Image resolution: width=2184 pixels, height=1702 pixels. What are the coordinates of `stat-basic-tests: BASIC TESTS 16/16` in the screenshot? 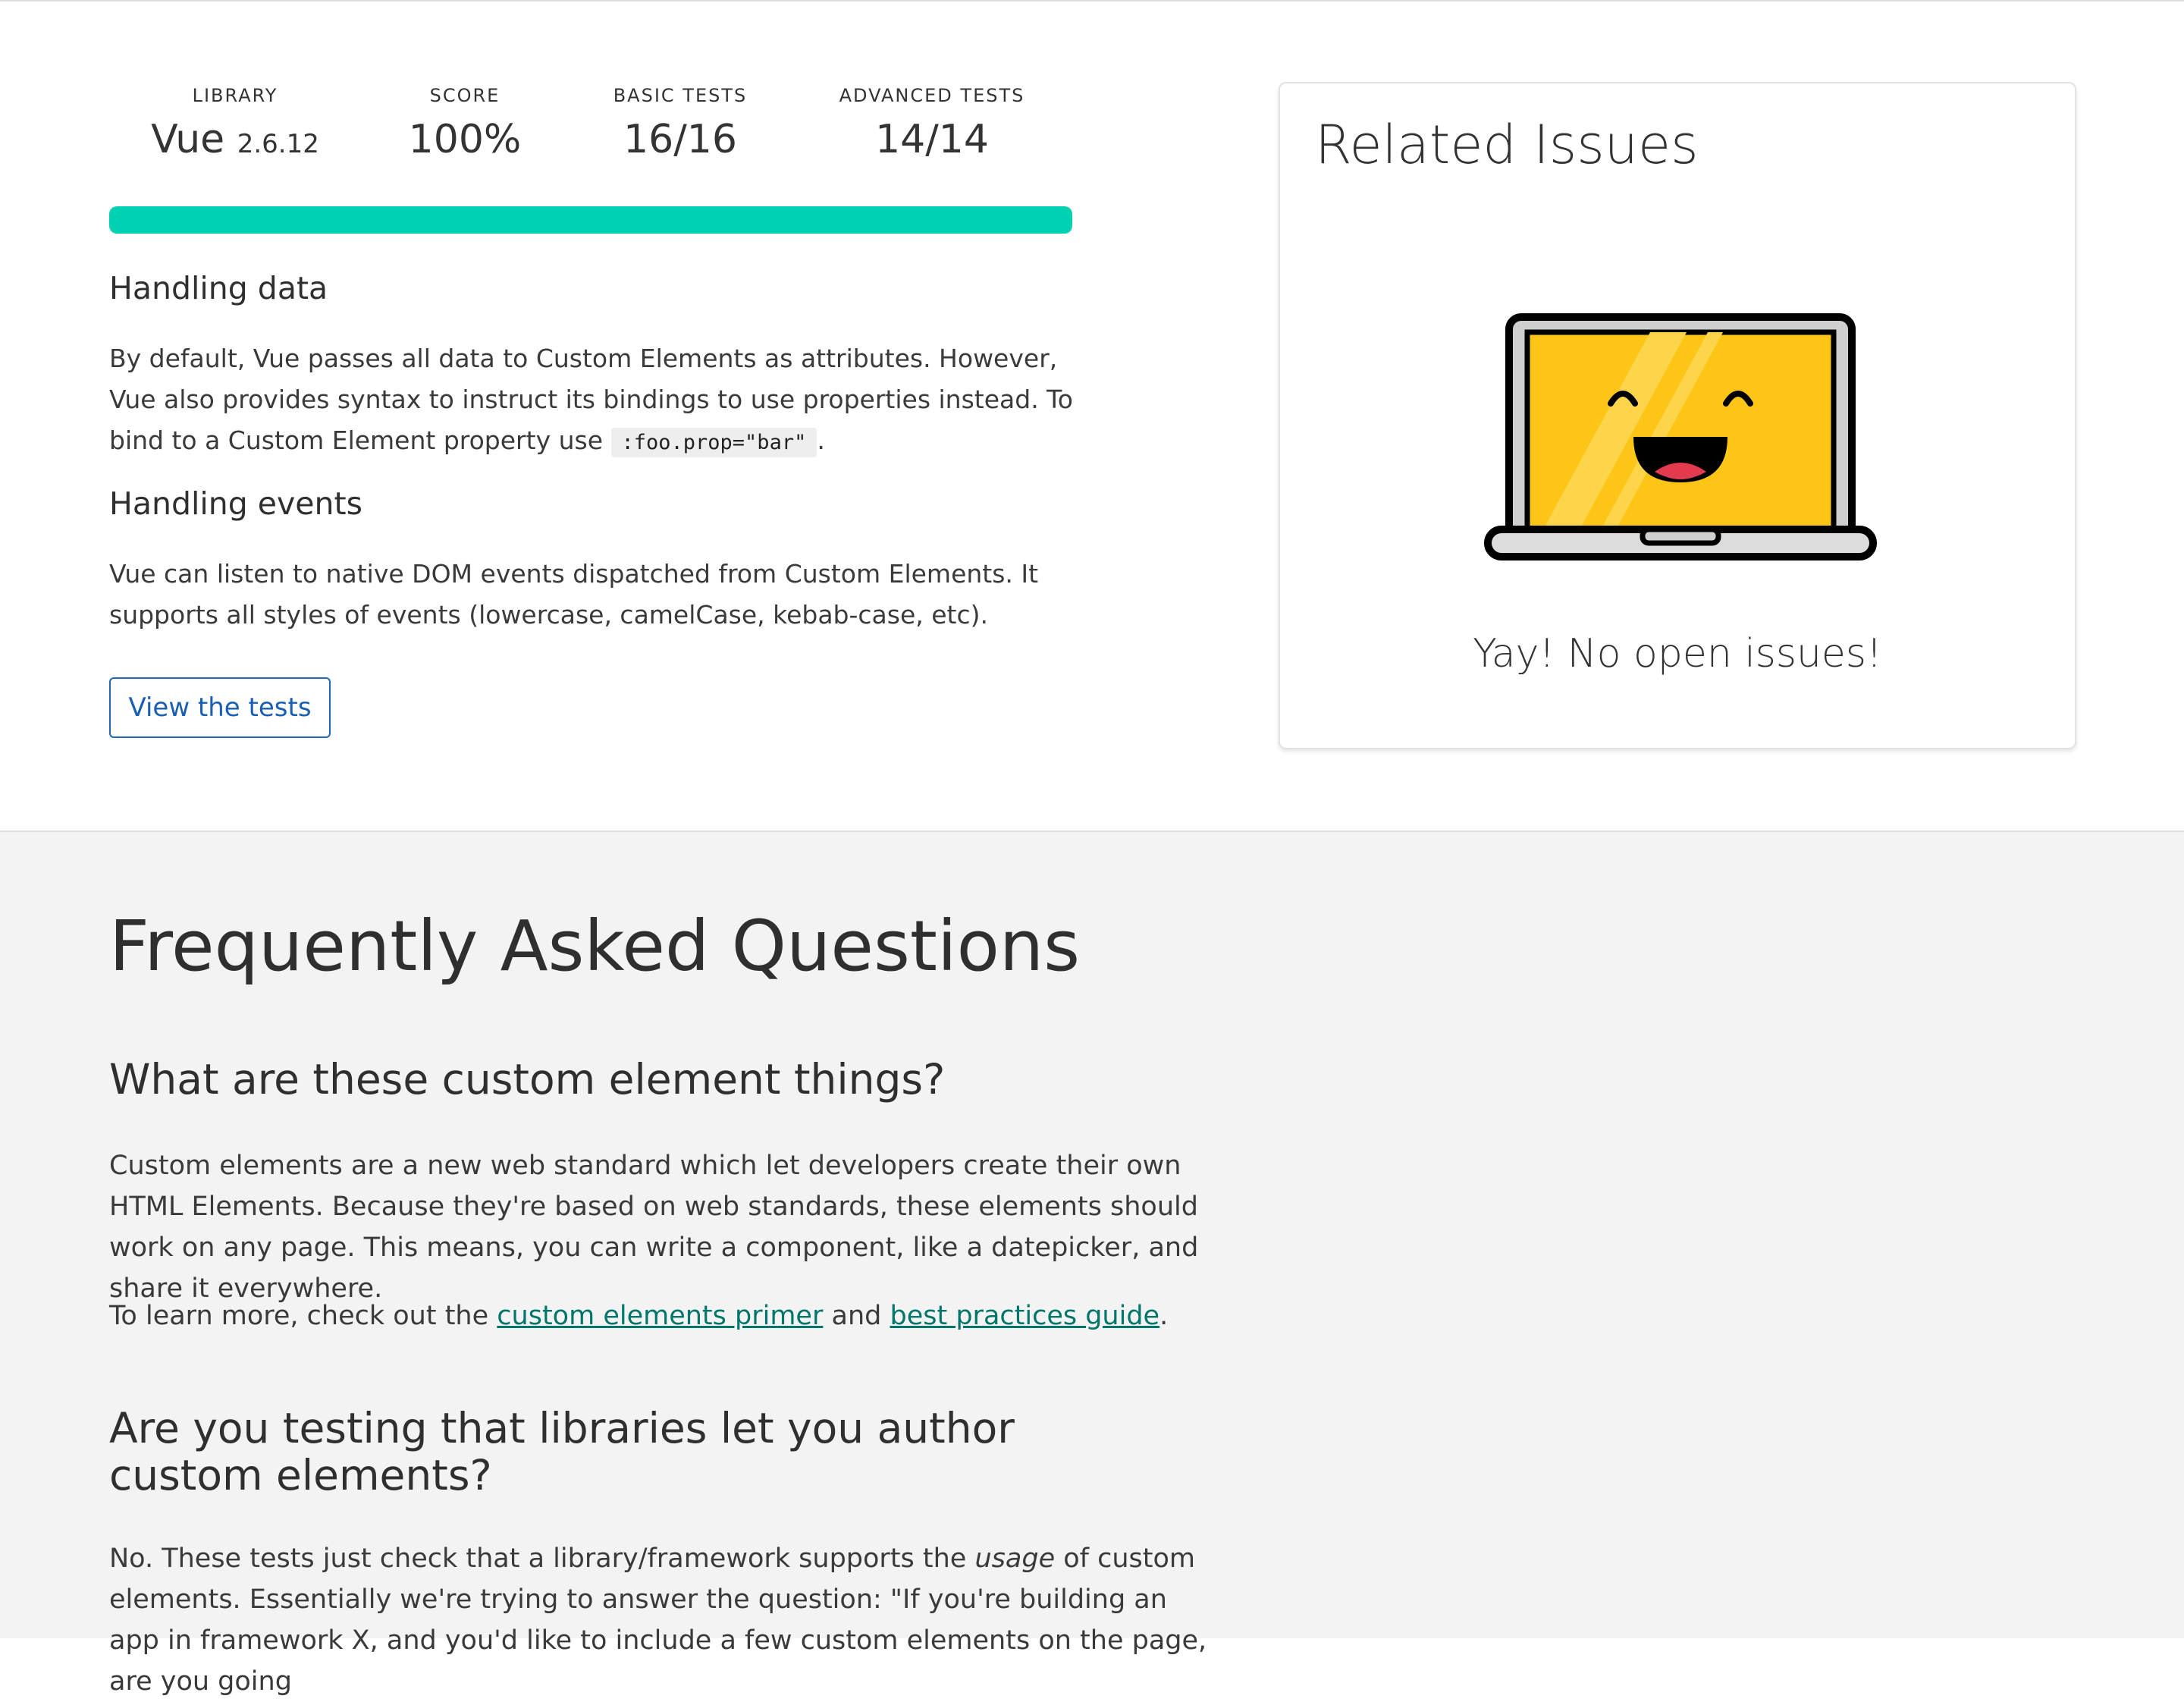 It's located at (680, 124).